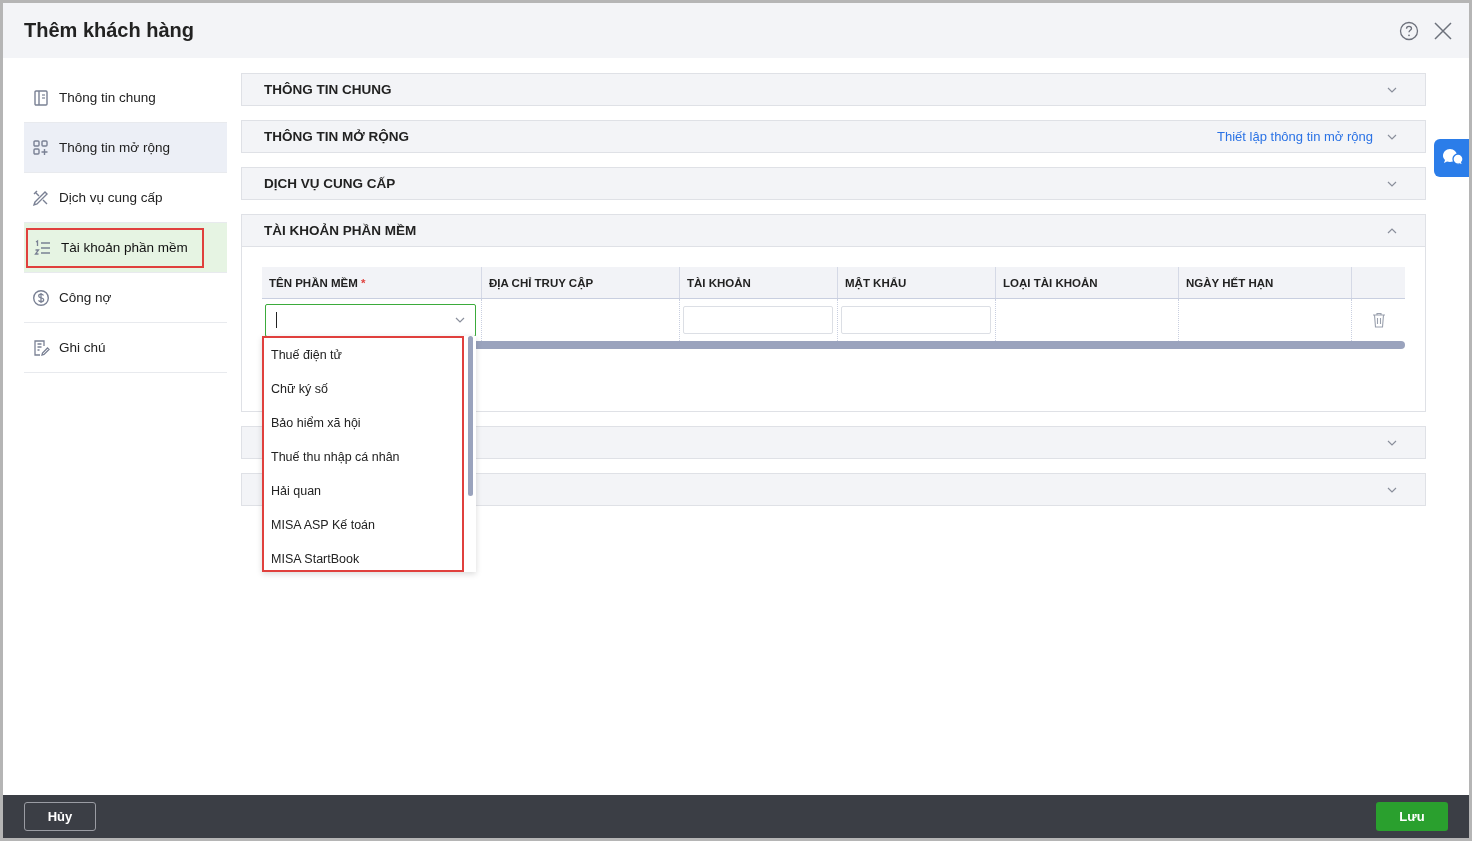 The height and width of the screenshot is (841, 1472). Describe the element at coordinates (41, 147) in the screenshot. I see `grid-plus-icon` at that location.